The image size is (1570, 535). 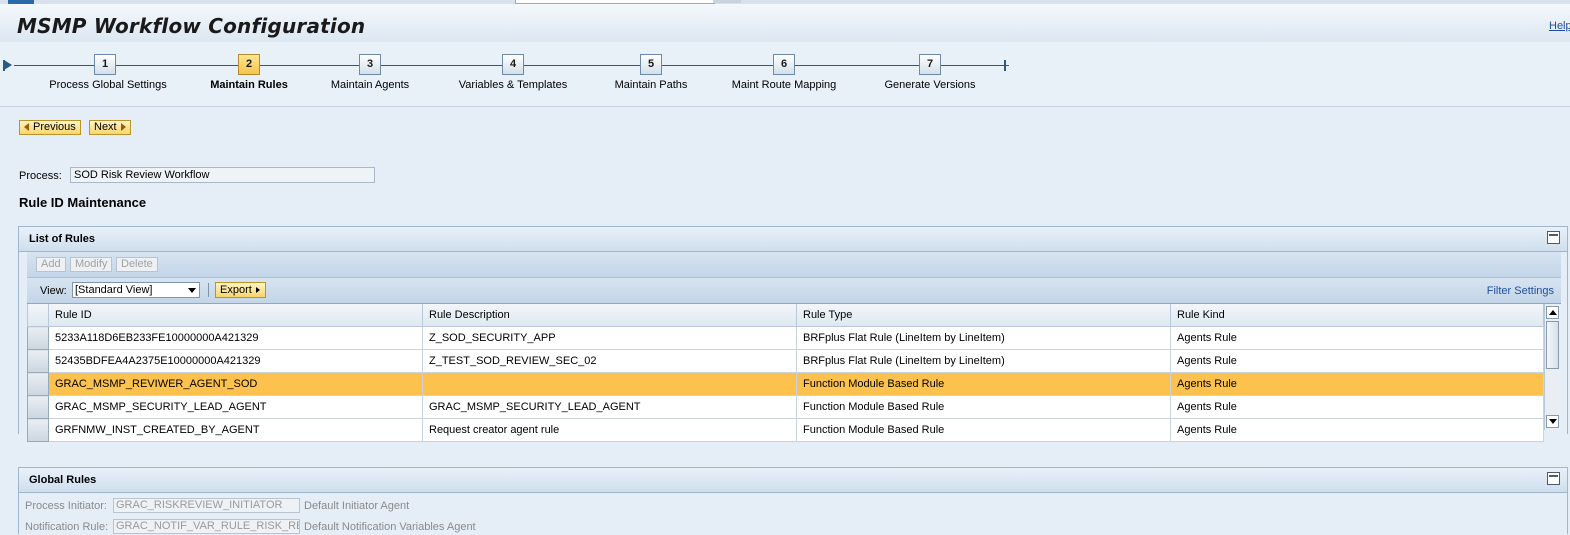 I want to click on dropdown-triangle-icon, so click(x=257, y=290).